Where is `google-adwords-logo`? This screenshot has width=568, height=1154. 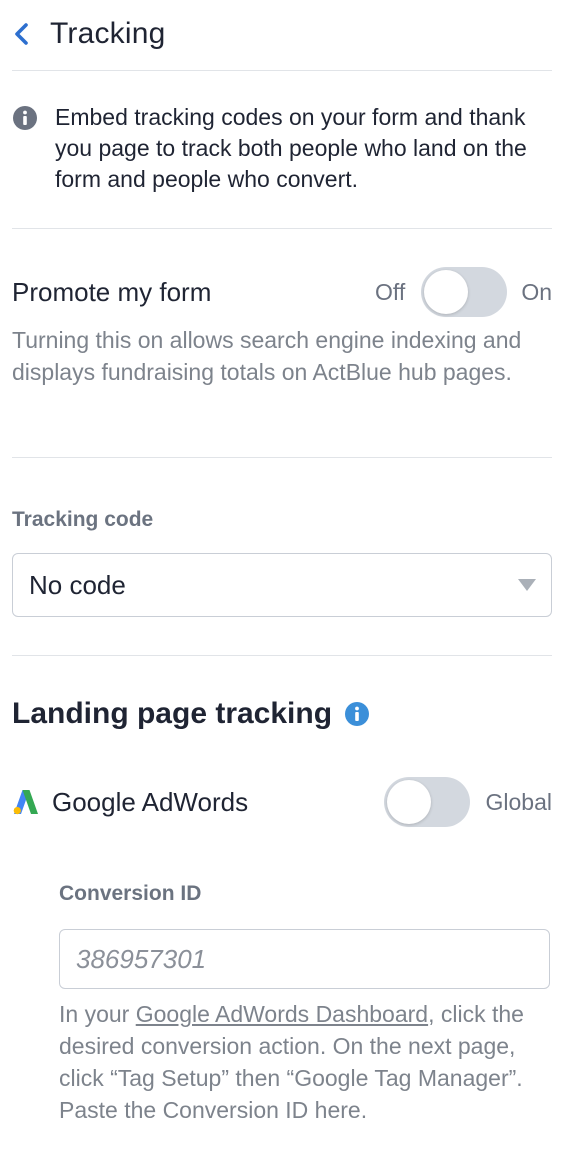 google-adwords-logo is located at coordinates (25, 802).